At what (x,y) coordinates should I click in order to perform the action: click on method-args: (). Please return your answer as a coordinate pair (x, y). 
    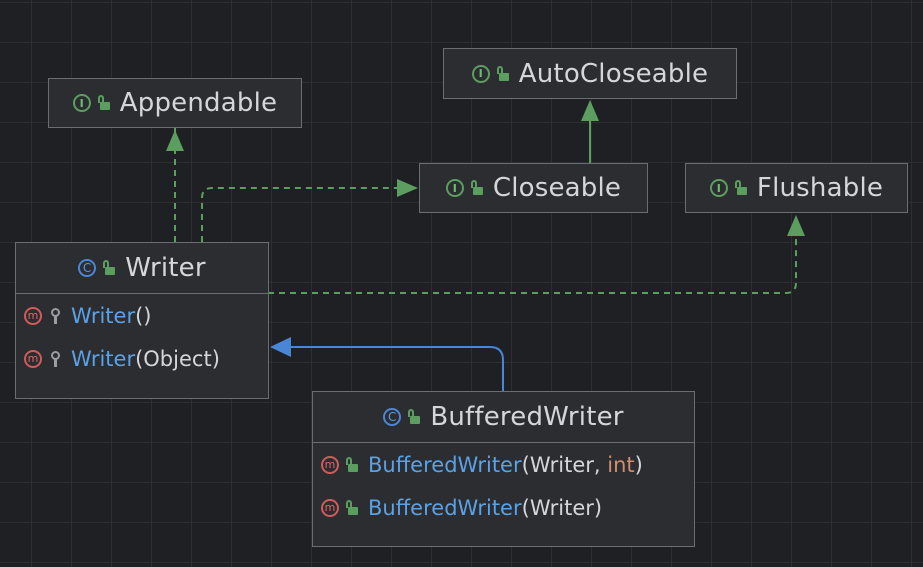
    Looking at the image, I should click on (143, 315).